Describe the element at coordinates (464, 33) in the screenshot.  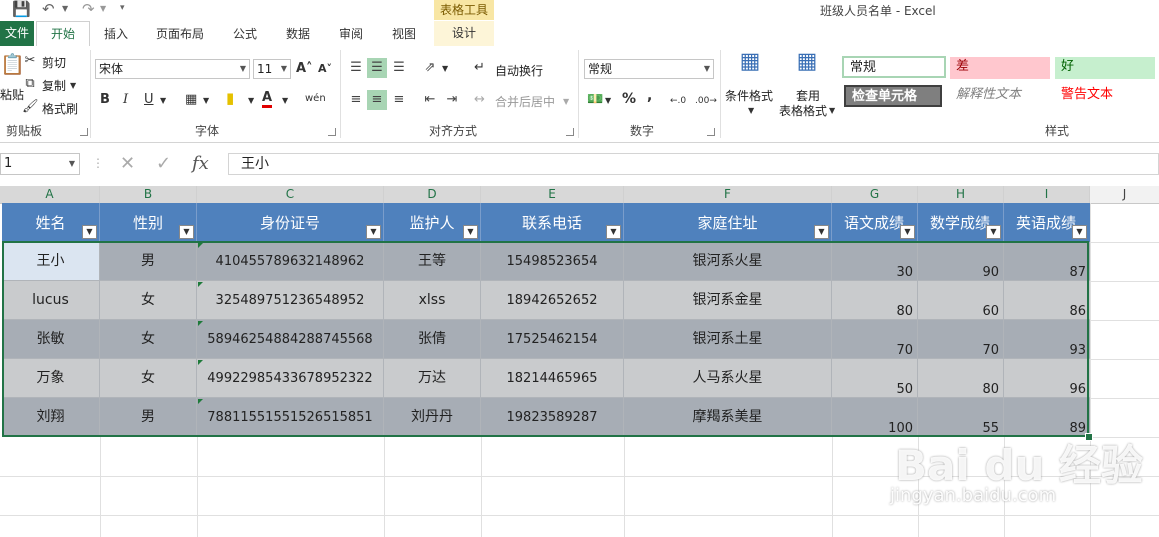
I see `tab-design: 设计` at that location.